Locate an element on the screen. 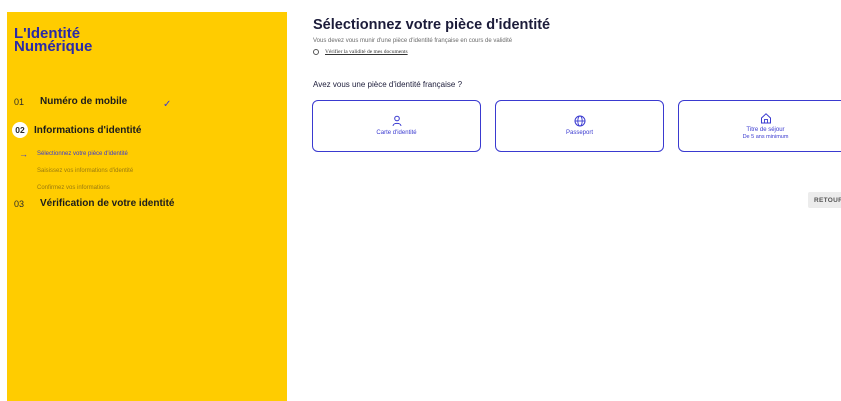 This screenshot has width=841, height=401. back-button: RETOUR is located at coordinates (824, 200).